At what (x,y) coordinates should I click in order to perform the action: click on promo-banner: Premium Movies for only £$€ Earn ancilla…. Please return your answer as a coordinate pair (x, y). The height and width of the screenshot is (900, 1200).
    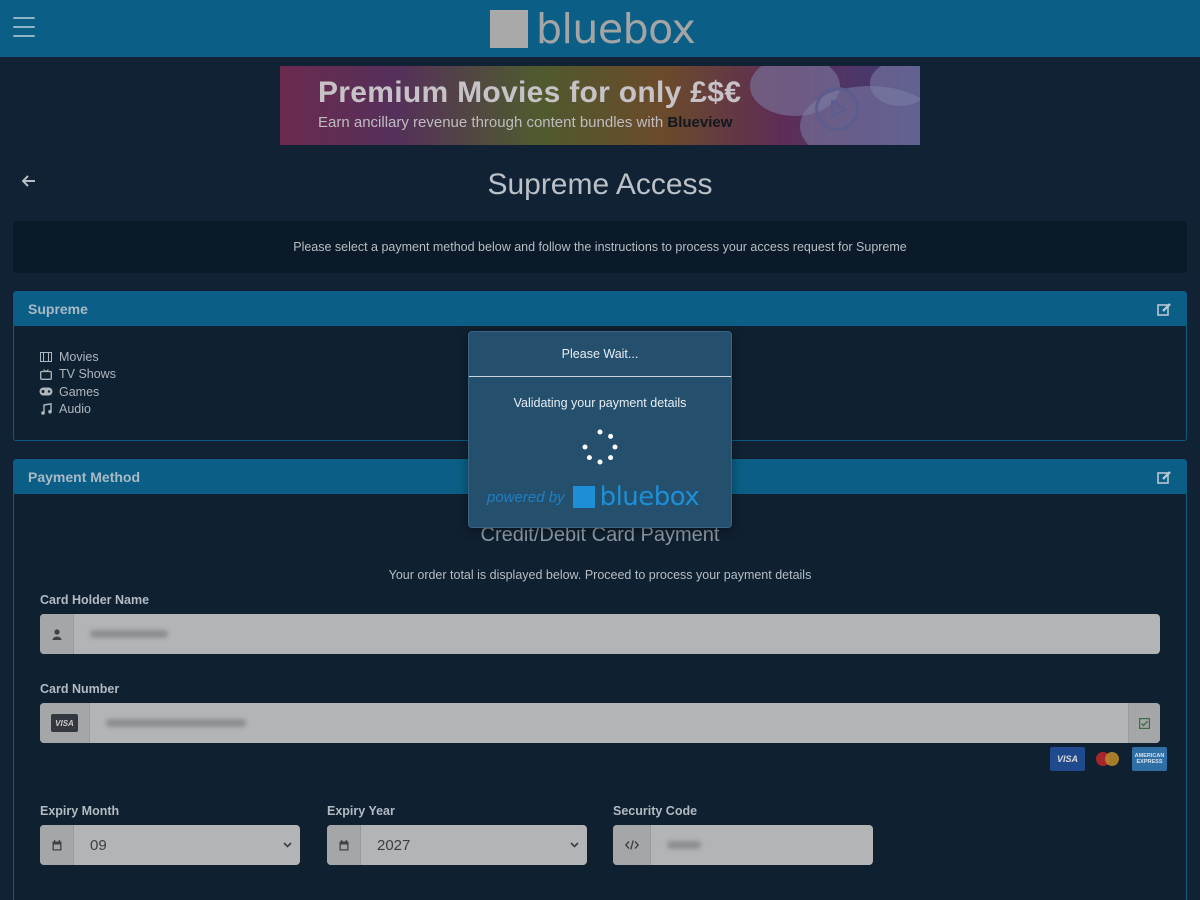
    Looking at the image, I should click on (600, 105).